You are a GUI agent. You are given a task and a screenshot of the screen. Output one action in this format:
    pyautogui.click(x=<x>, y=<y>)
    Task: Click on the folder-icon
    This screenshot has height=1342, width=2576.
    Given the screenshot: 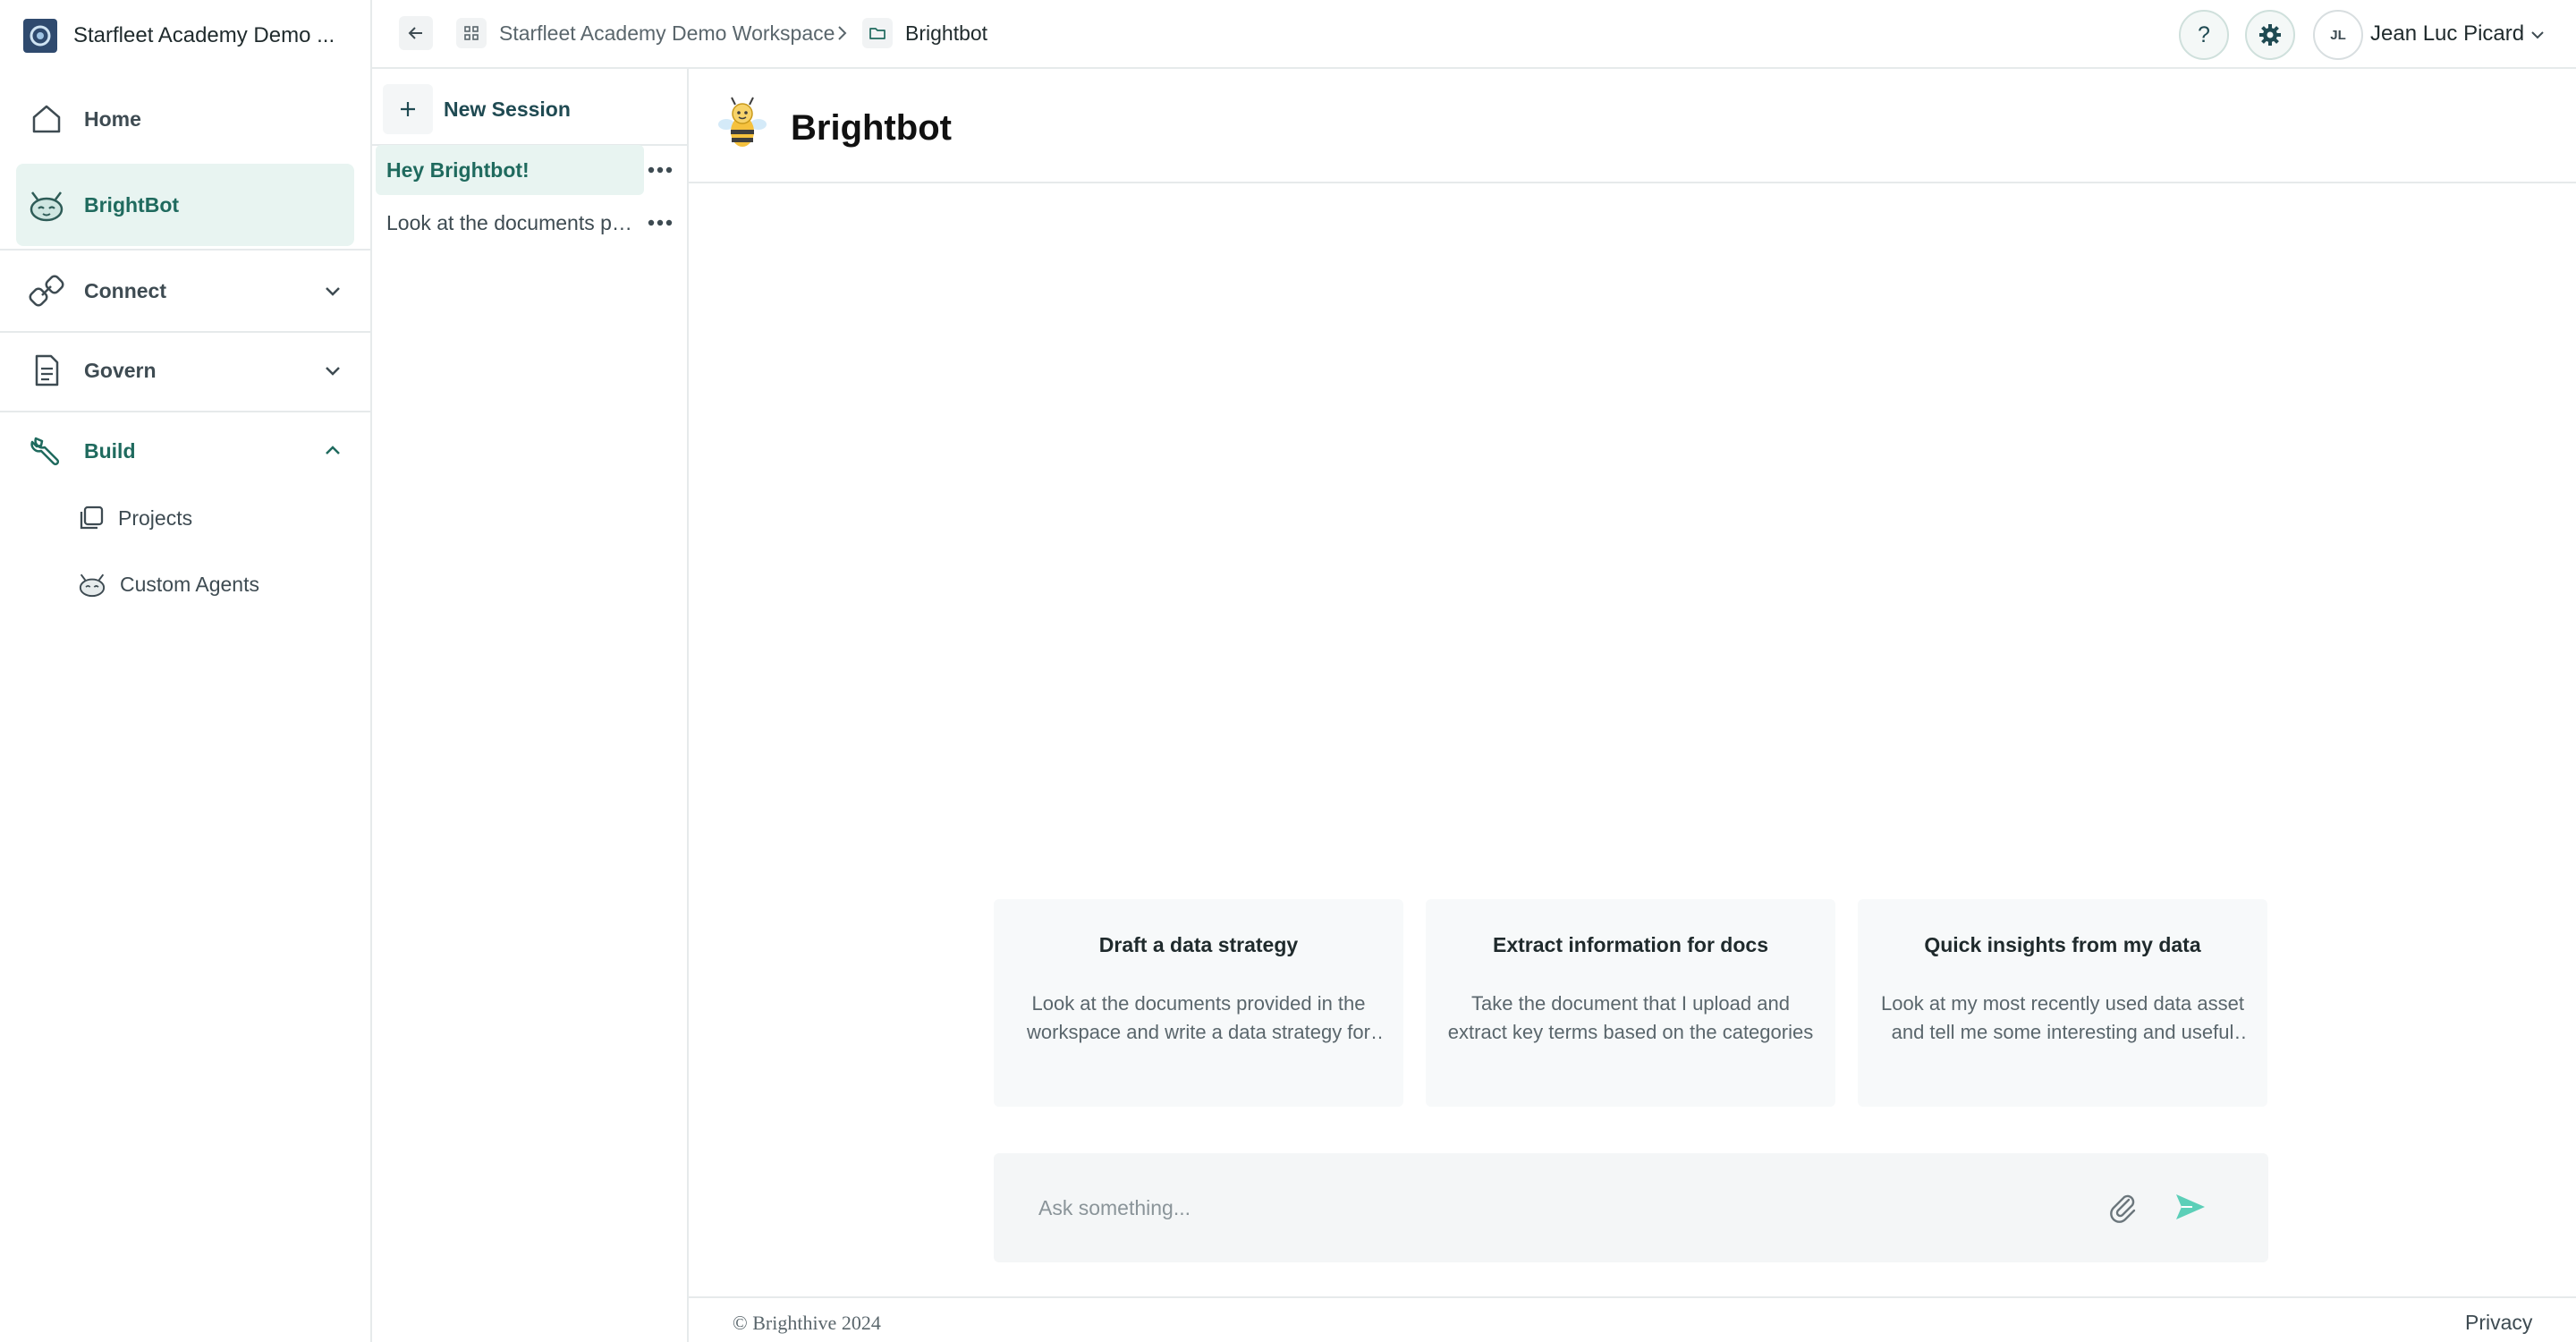 What is the action you would take?
    pyautogui.click(x=877, y=33)
    